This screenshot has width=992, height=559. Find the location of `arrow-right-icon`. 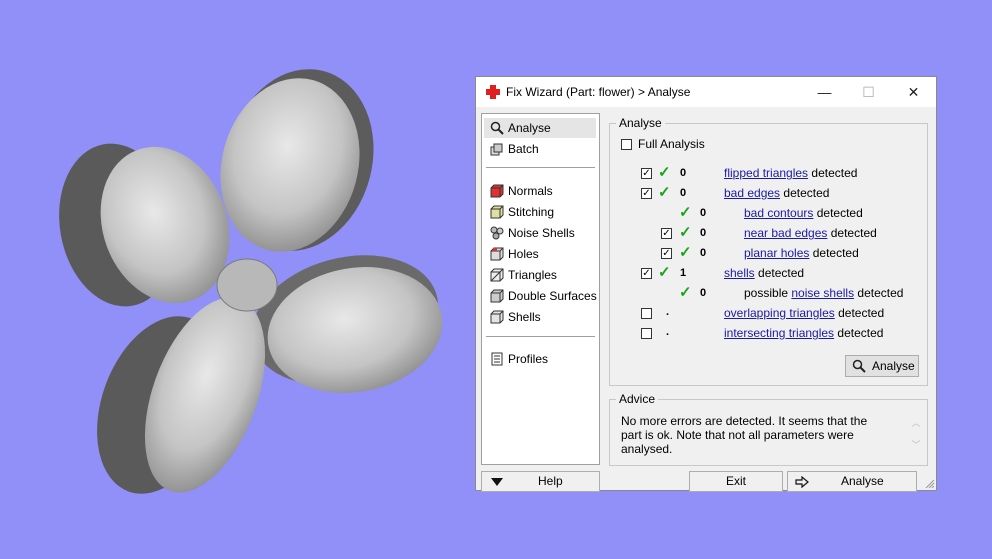

arrow-right-icon is located at coordinates (802, 482).